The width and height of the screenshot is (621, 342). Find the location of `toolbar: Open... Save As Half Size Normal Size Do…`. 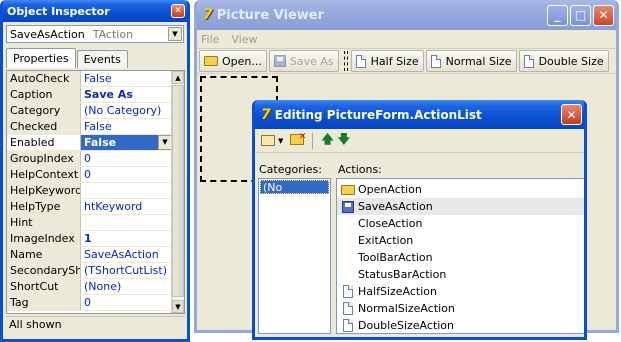

toolbar: Open... Save As Half Size Normal Size Do… is located at coordinates (406, 61).